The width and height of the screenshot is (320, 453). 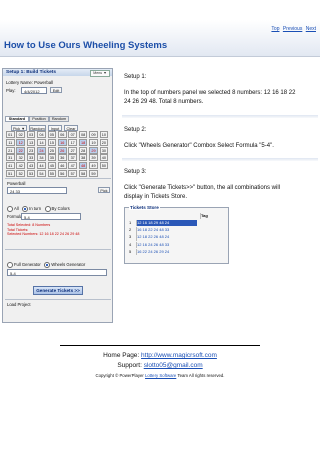 What do you see at coordinates (52, 150) in the screenshot?
I see `number-cell: 25` at bounding box center [52, 150].